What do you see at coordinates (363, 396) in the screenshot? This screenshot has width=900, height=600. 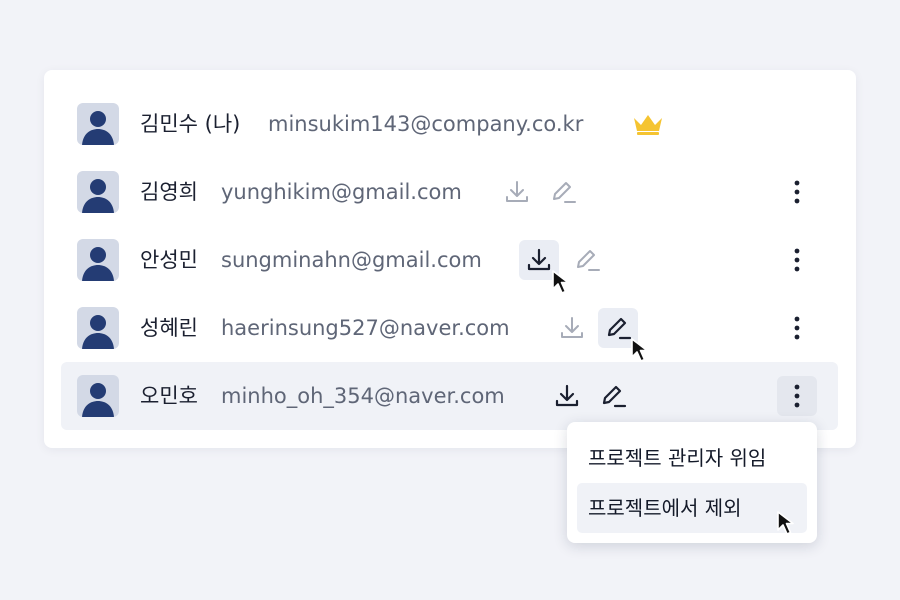 I see `member-email: minho_oh_354@naver.com` at bounding box center [363, 396].